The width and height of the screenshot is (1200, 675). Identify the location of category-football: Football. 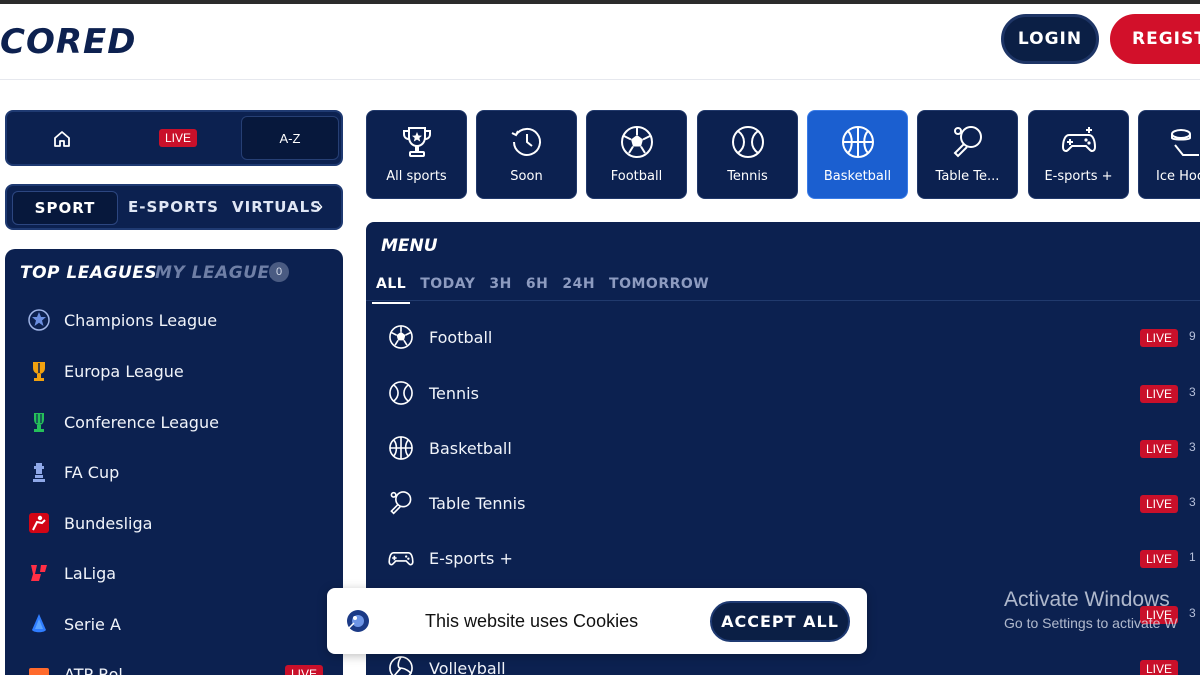
(636, 154).